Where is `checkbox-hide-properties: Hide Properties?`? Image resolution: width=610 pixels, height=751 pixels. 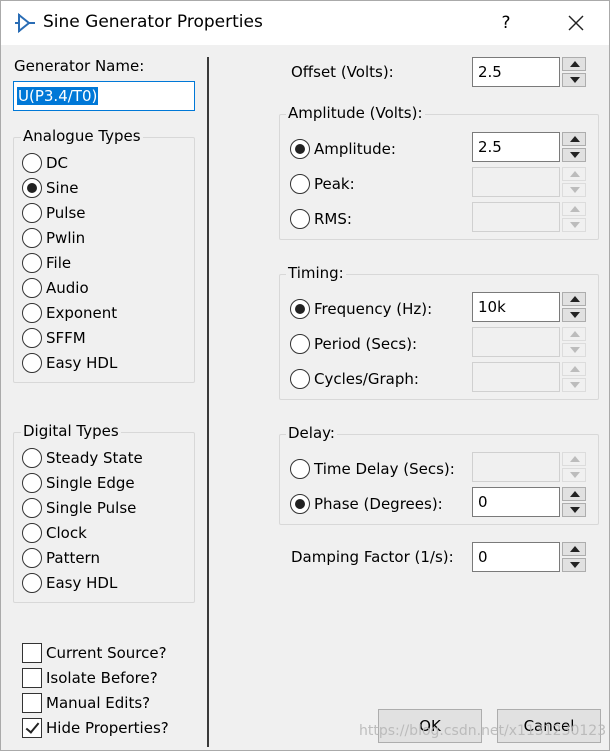 checkbox-hide-properties: Hide Properties? is located at coordinates (95, 728).